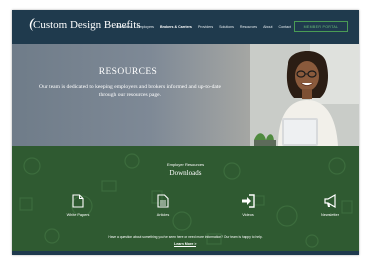  What do you see at coordinates (78, 215) in the screenshot?
I see `resource-label: White Papers` at bounding box center [78, 215].